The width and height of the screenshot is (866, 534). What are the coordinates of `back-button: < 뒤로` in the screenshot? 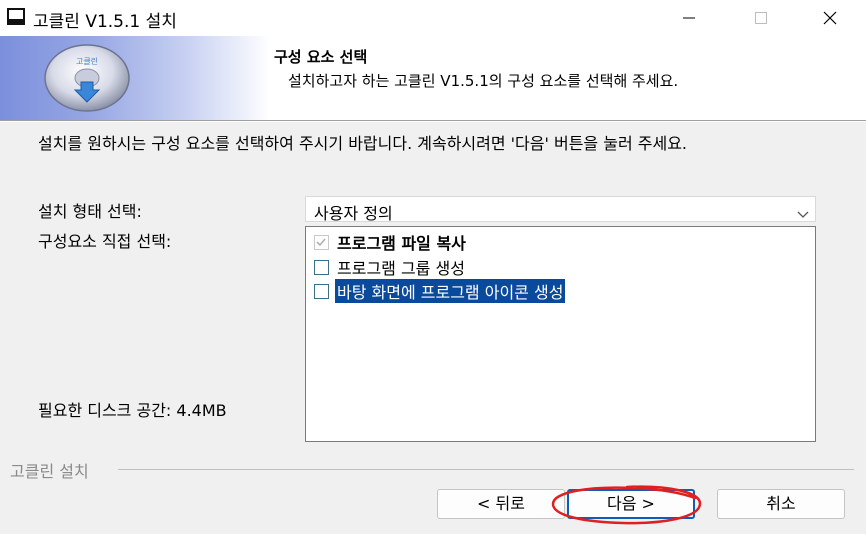 It's located at (501, 504).